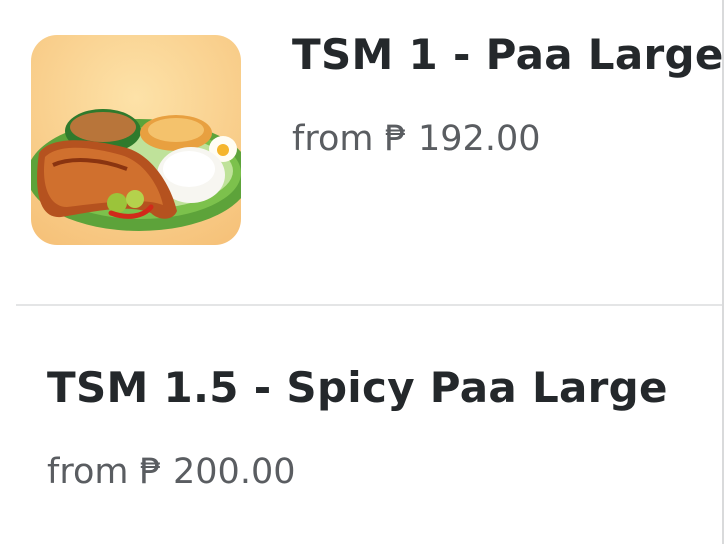  I want to click on item-title: TSM 1 - Paa Large, so click(508, 54).